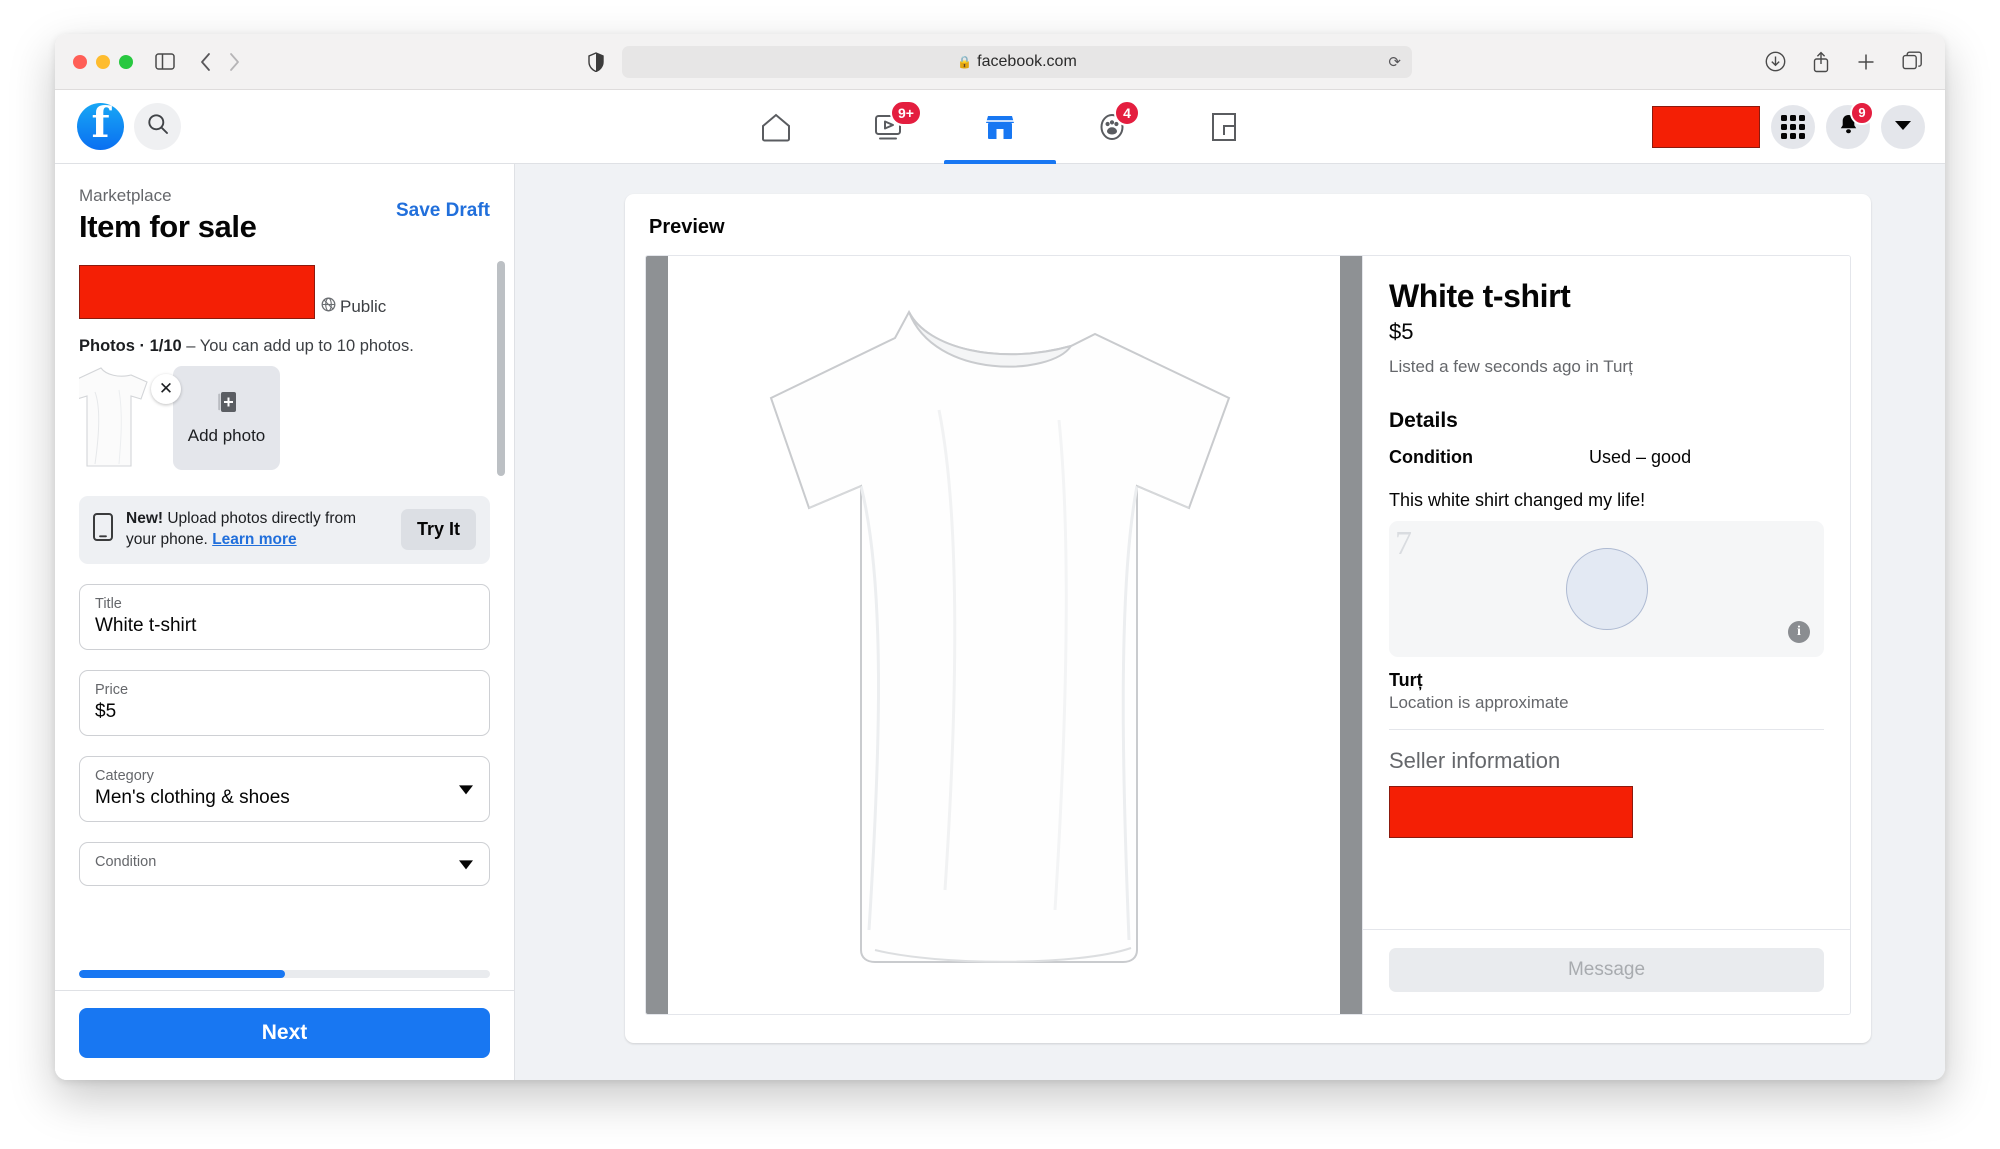  What do you see at coordinates (501, 581) in the screenshot?
I see `composer-scrollbar` at bounding box center [501, 581].